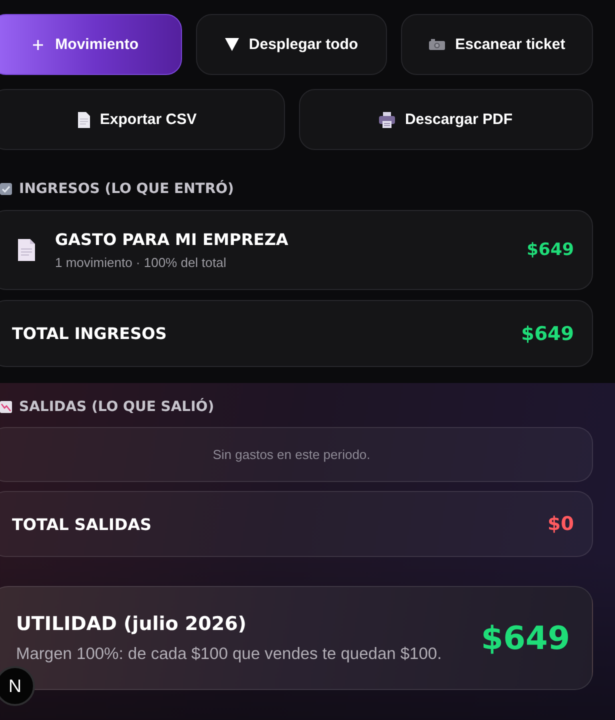  I want to click on profit-amount: $649, so click(525, 638).